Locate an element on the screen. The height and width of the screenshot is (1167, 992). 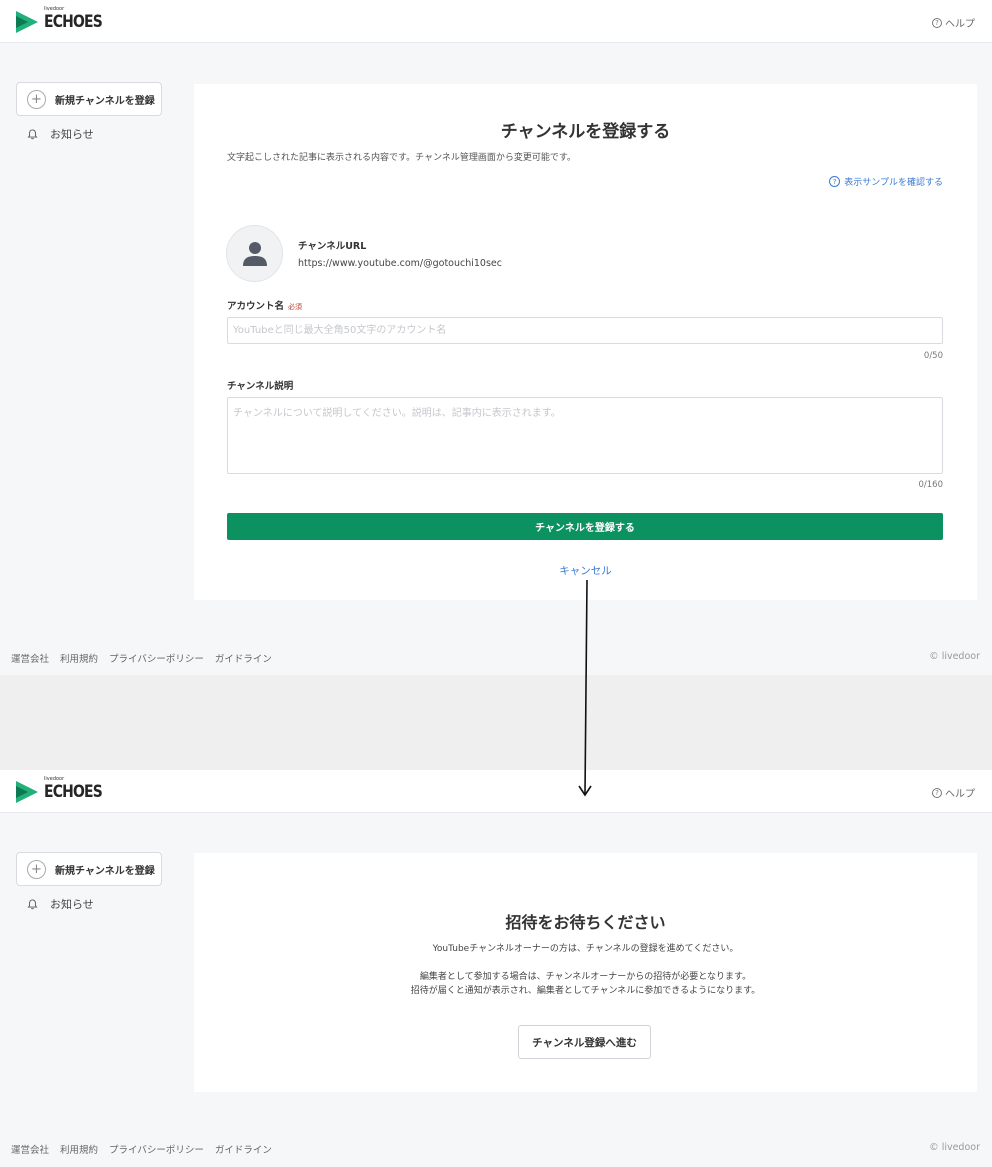
register-description: 文字起こしされた記事に表示される内容です。チャンネル管理画面から変更可能です。 is located at coordinates (401, 158).